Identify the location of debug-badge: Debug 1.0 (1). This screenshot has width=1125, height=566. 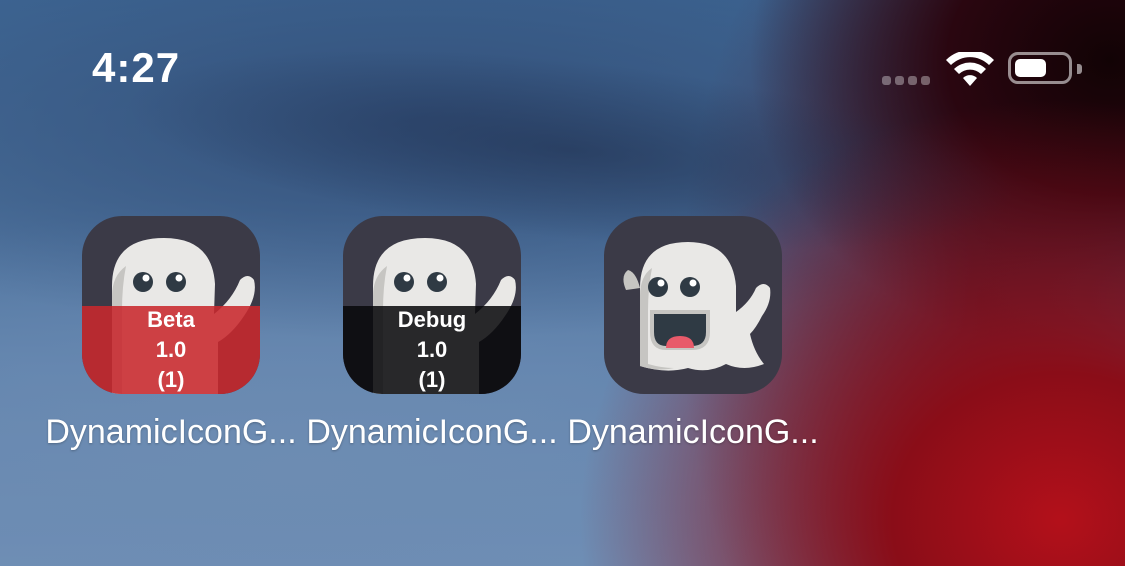
(432, 350).